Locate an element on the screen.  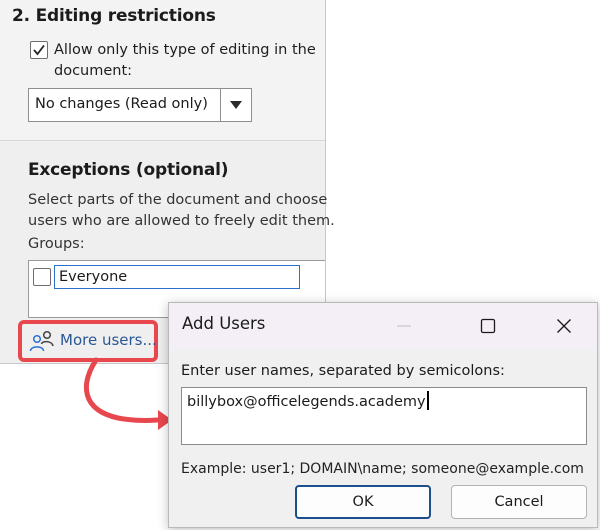
close-button is located at coordinates (564, 326).